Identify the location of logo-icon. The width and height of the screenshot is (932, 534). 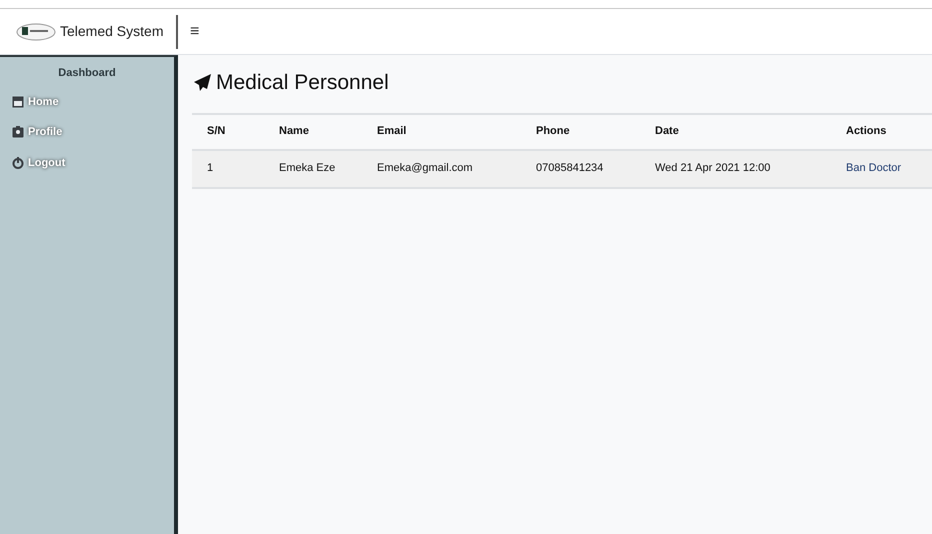
(36, 32).